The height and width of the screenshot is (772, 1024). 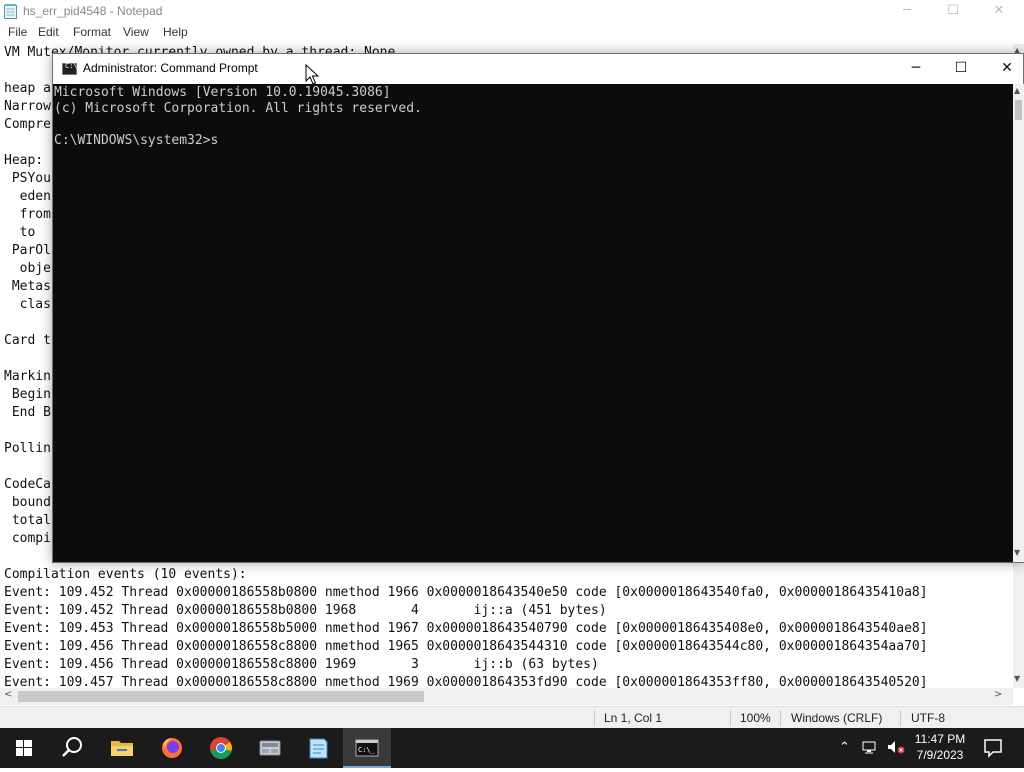 I want to click on notepad-text-line: Compilation events (10 events):, so click(x=125, y=574).